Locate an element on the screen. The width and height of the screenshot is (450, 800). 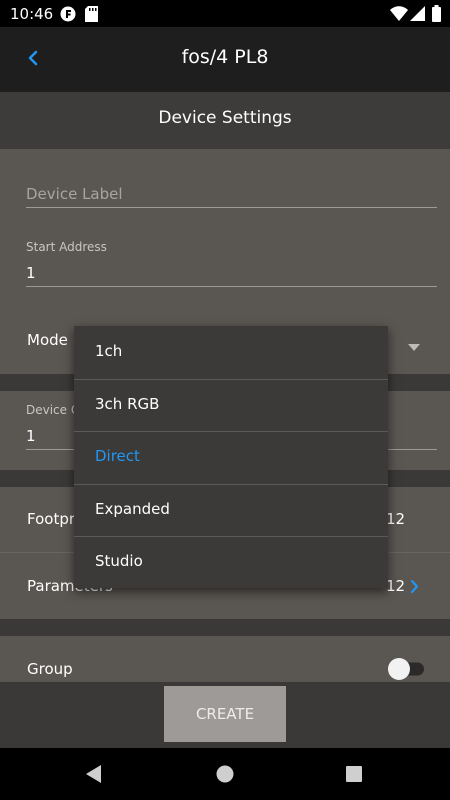
mode-option-label: 3ch RGB is located at coordinates (127, 403).